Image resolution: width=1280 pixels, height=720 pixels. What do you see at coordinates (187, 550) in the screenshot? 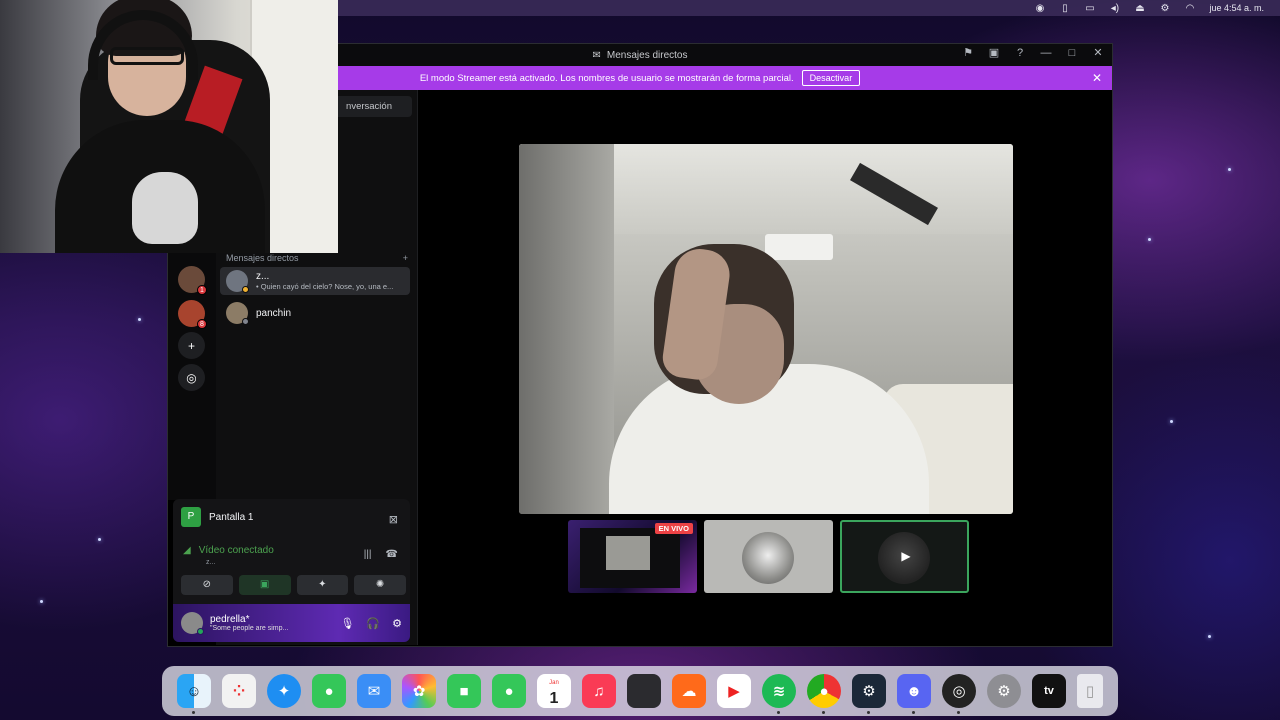
I see `signal-icon: ◢` at bounding box center [187, 550].